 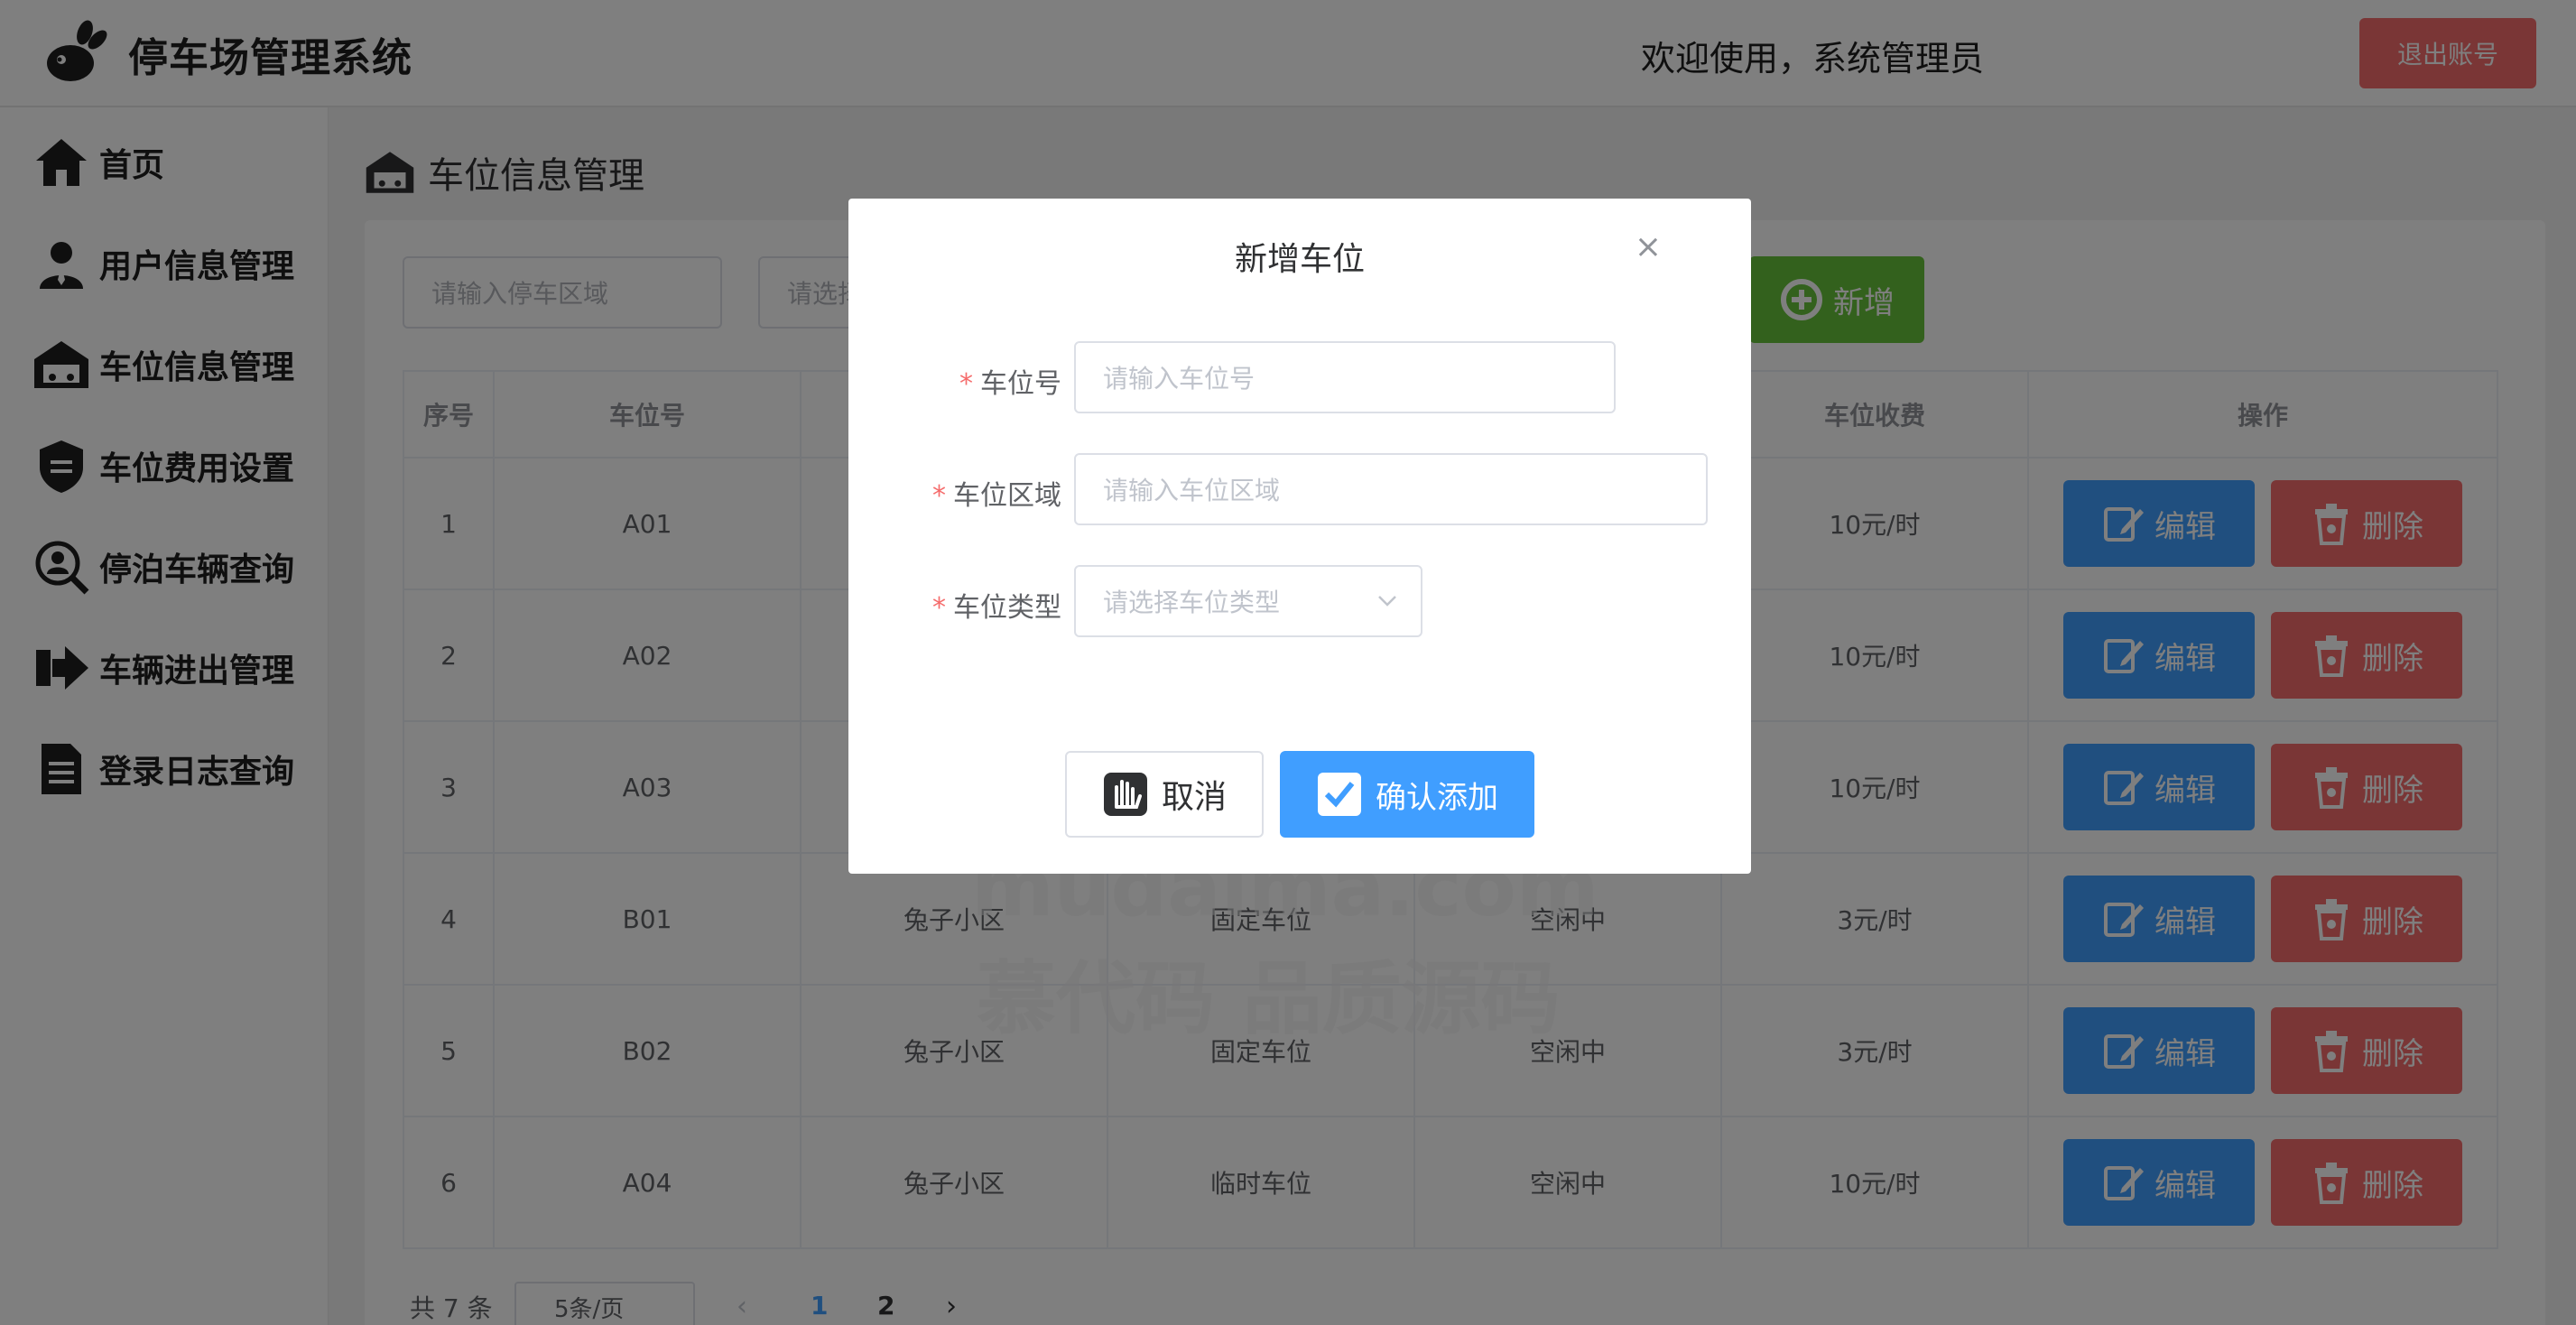 What do you see at coordinates (1391, 489) in the screenshot?
I see `area-input: 请输入车位区域` at bounding box center [1391, 489].